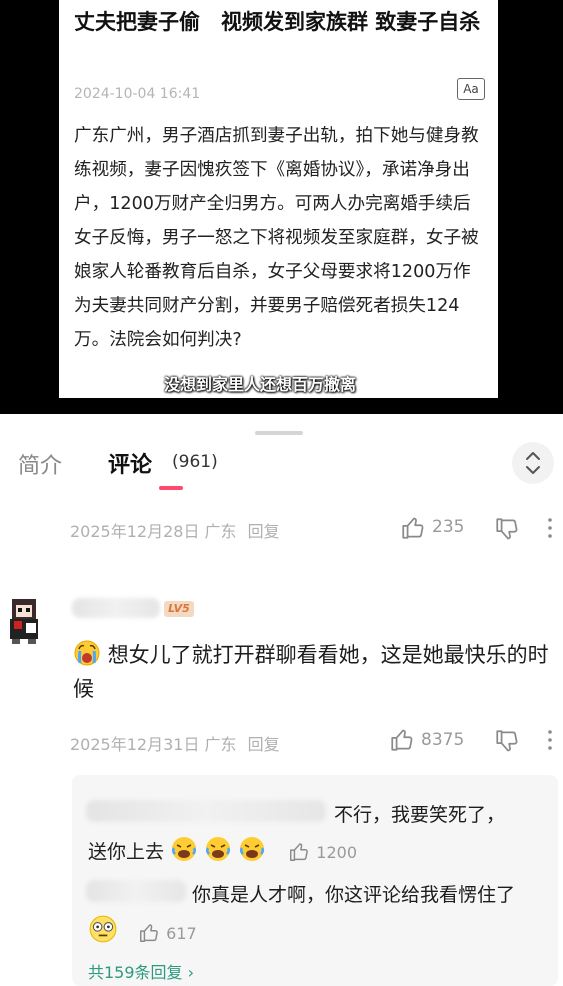 The image size is (563, 986). Describe the element at coordinates (171, 488) in the screenshot. I see `tab-active-indicator` at that location.